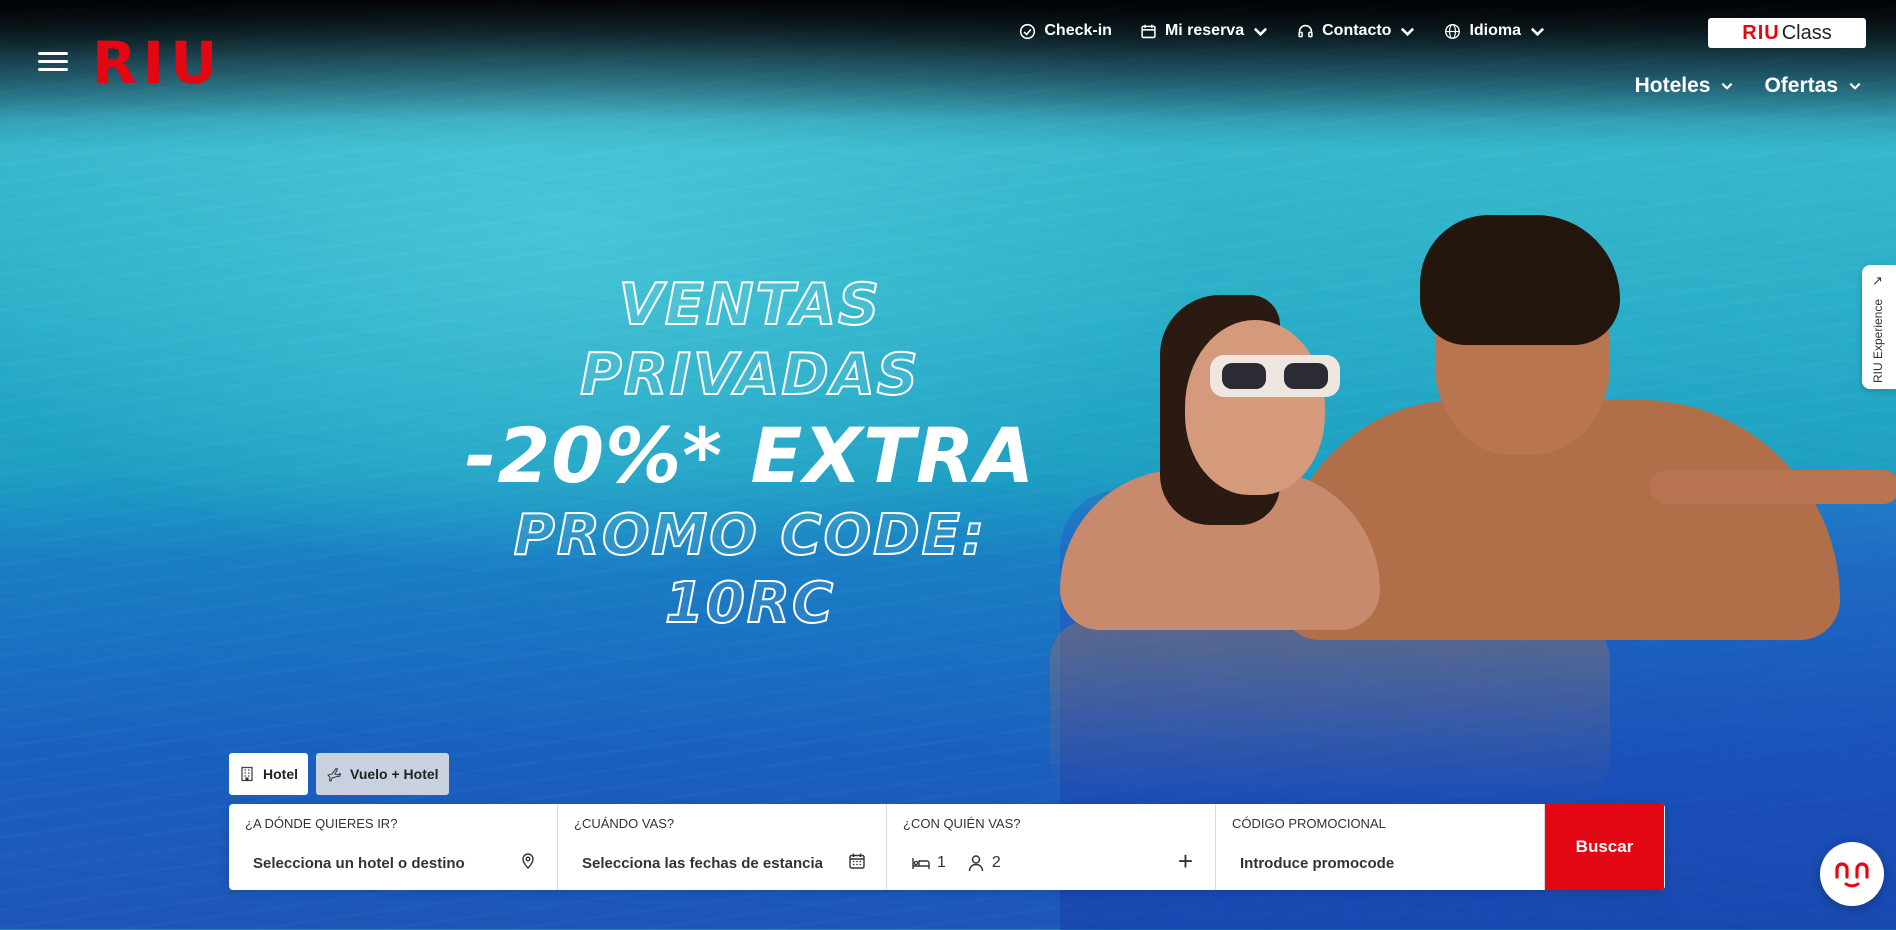 This screenshot has height=930, width=1896. Describe the element at coordinates (280, 774) in the screenshot. I see `tab-hotel-label: Hotel` at that location.